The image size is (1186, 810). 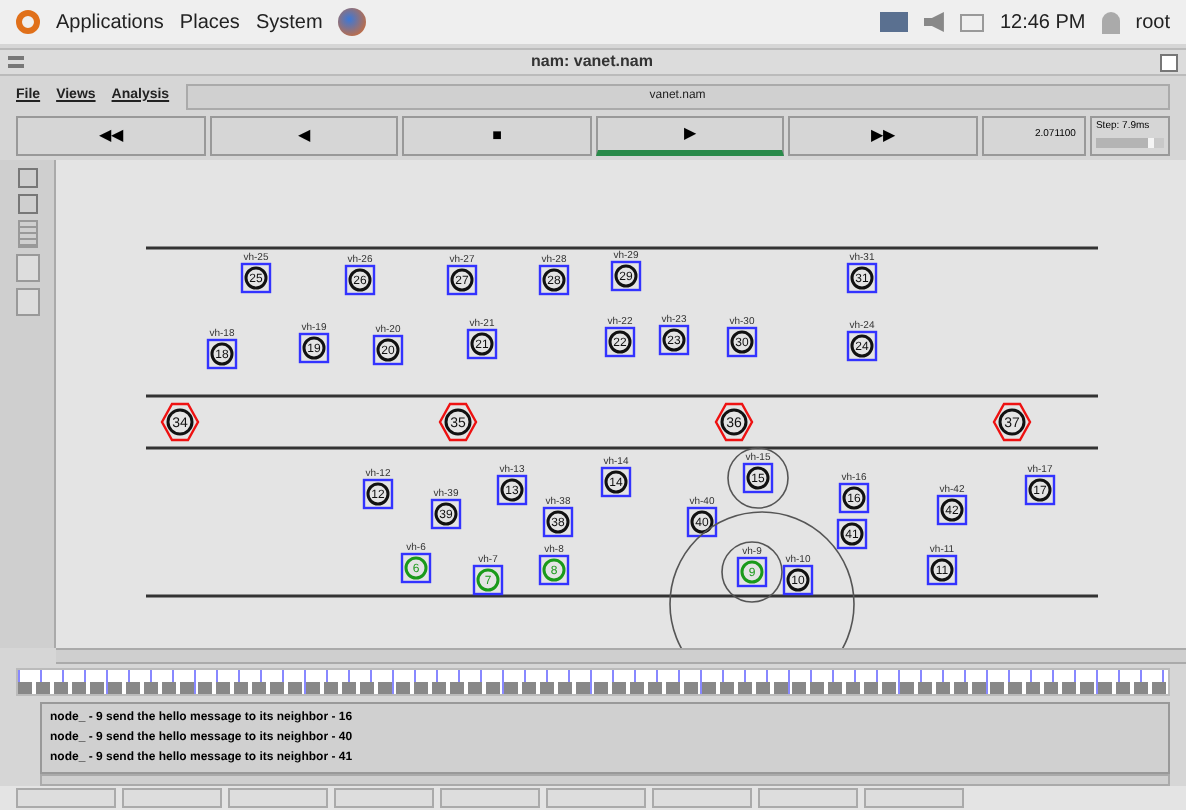 What do you see at coordinates (893, 22) in the screenshot?
I see `network-icon` at bounding box center [893, 22].